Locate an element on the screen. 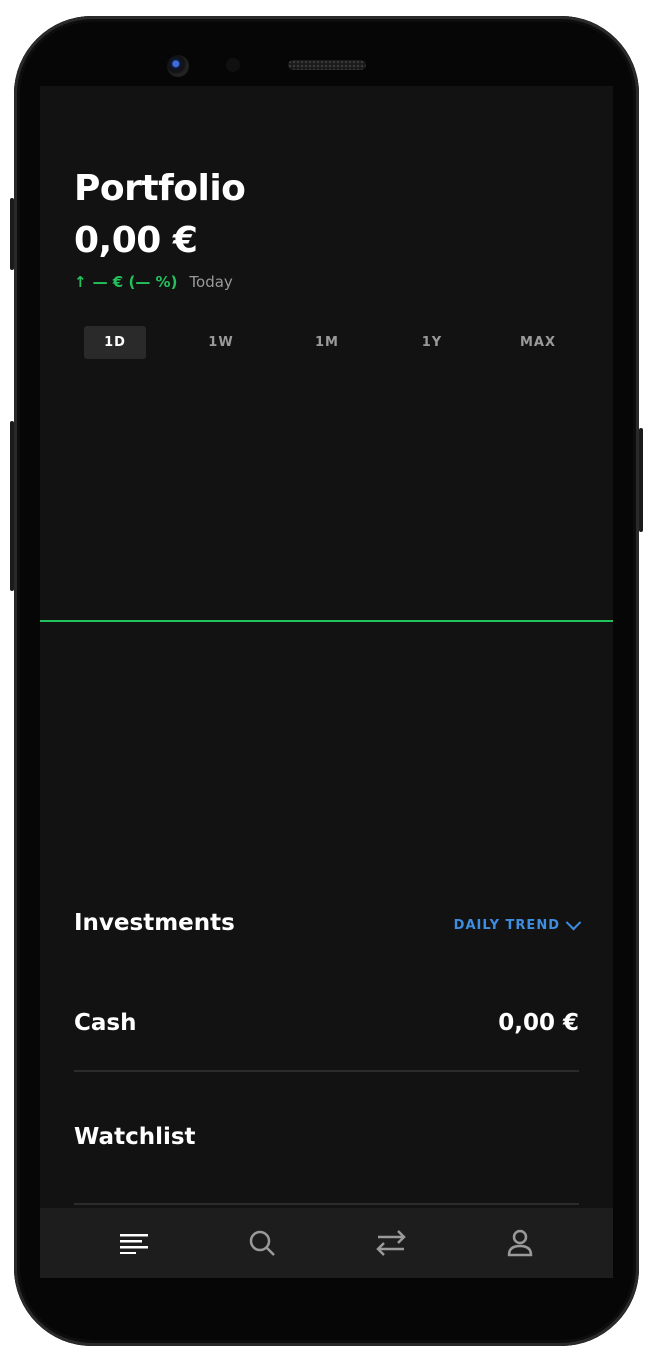  change-value: — € (— %) is located at coordinates (135, 282).